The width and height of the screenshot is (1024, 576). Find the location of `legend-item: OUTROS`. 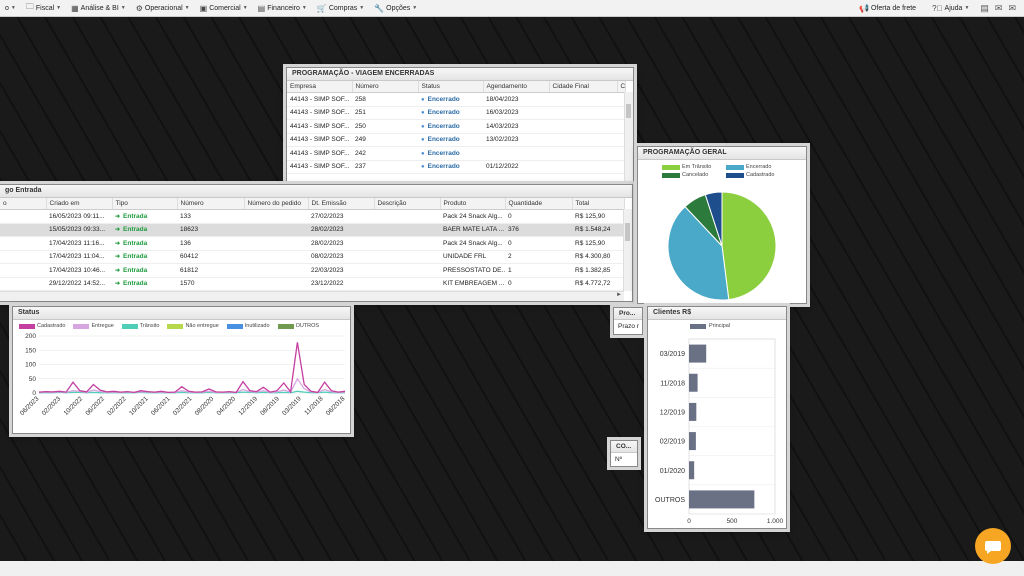

legend-item: OUTROS is located at coordinates (298, 326).